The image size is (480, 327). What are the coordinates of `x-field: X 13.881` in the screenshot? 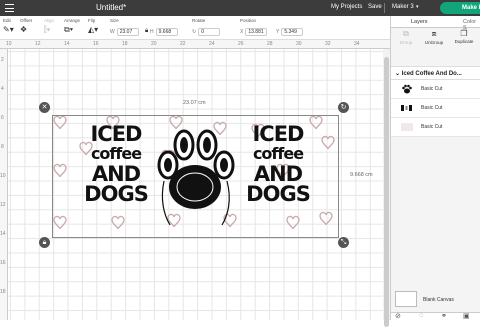 It's located at (254, 32).